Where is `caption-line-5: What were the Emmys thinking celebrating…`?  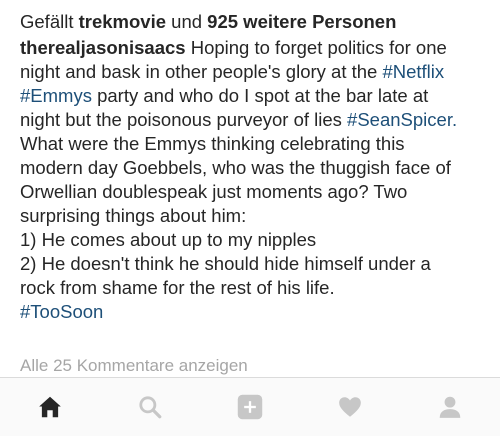 caption-line-5: What were the Emmys thinking celebrating… is located at coordinates (212, 143).